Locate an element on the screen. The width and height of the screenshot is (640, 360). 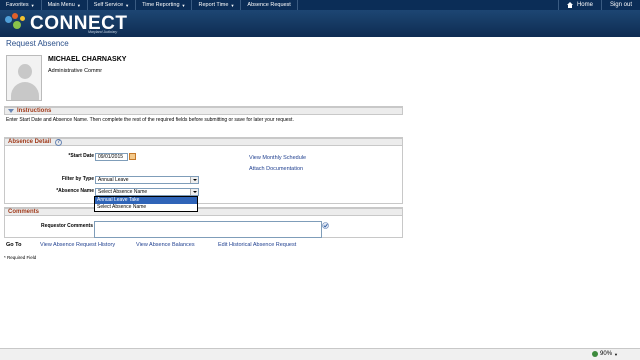
comments-header: Comments is located at coordinates (203, 211).